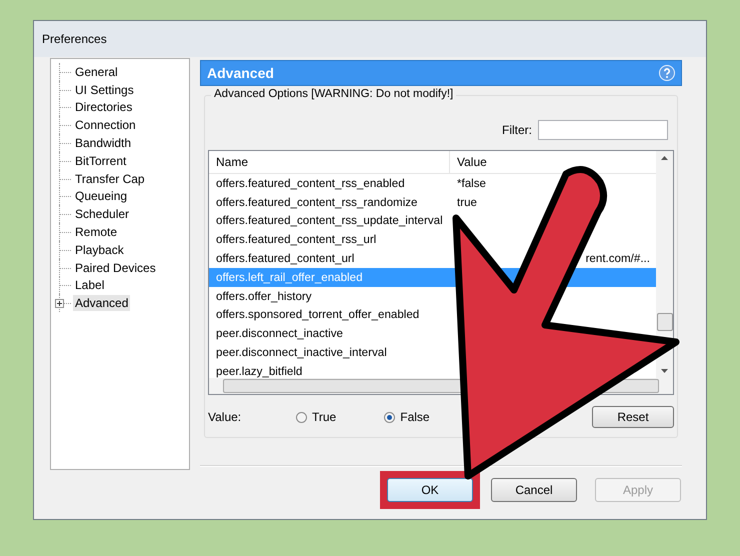  Describe the element at coordinates (329, 239) in the screenshot. I see `setting-name: offers.featured_content_rss_url` at that location.